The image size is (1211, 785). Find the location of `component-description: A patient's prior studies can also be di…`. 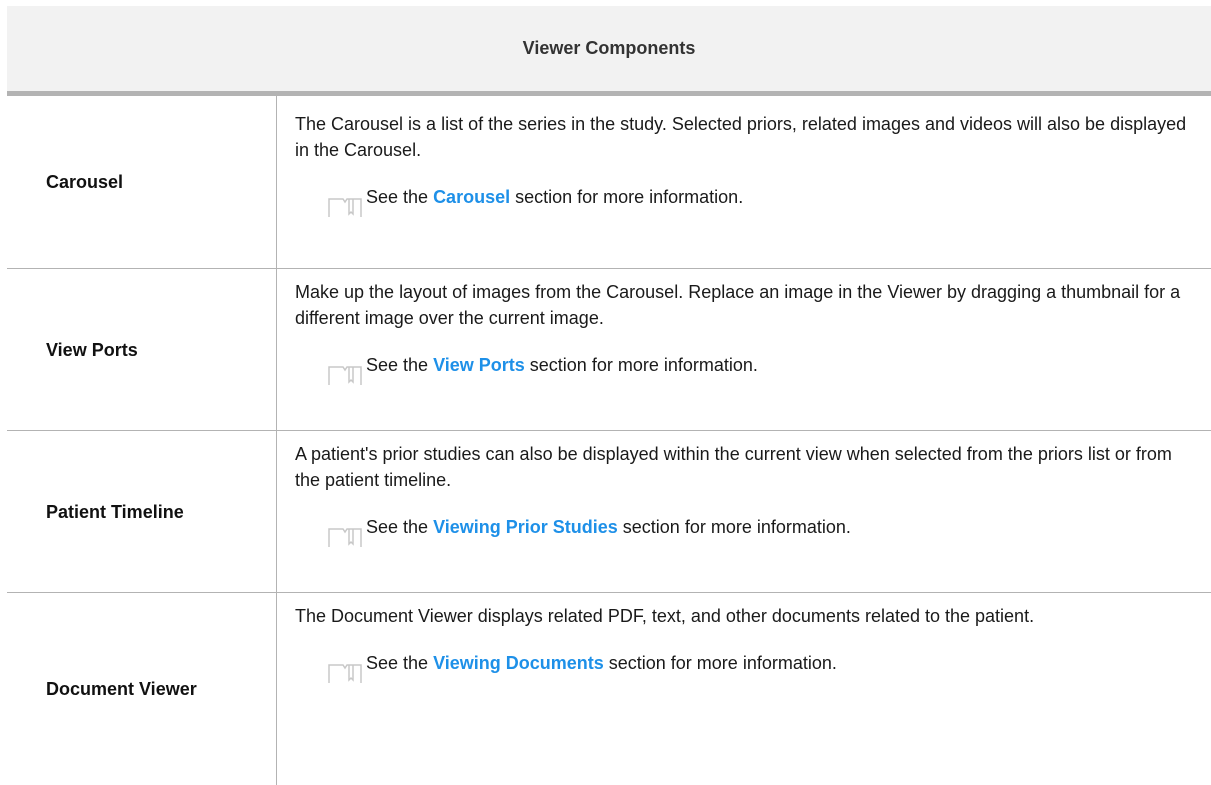

component-description: A patient's prior studies can also be di… is located at coordinates (733, 467).